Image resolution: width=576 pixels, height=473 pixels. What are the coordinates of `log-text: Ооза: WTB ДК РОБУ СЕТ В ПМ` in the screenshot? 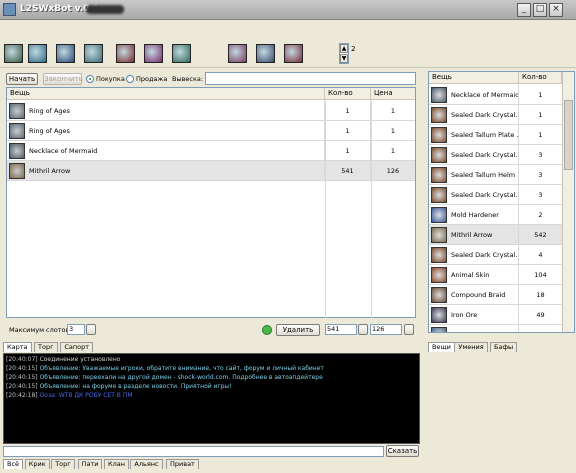 It's located at (86, 395).